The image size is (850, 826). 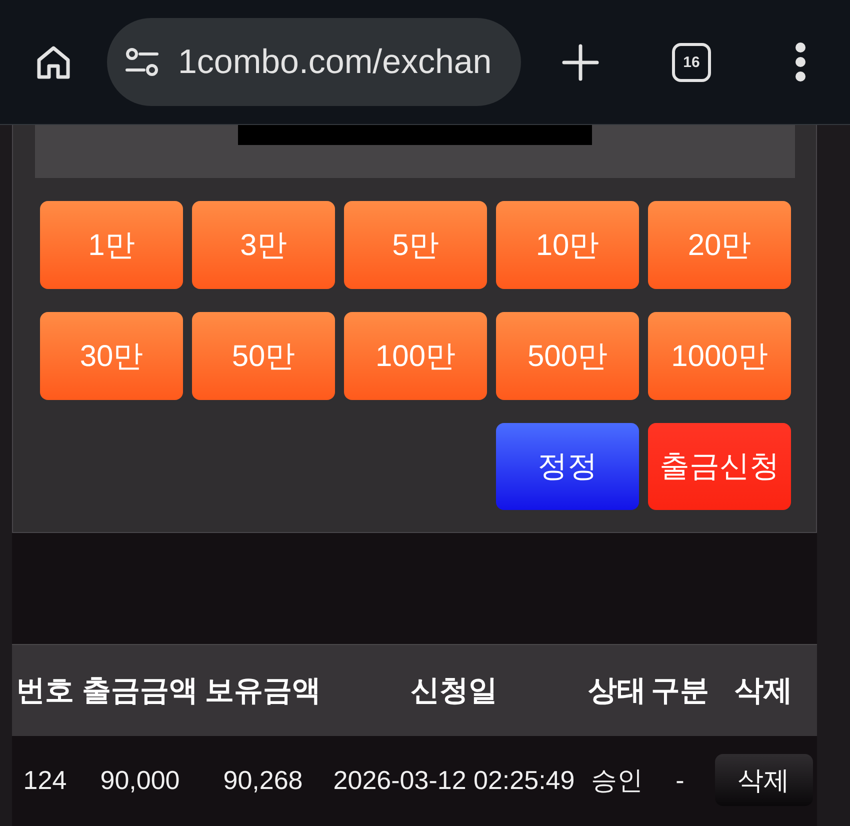 What do you see at coordinates (567, 356) in the screenshot?
I see `amount-button: 500만` at bounding box center [567, 356].